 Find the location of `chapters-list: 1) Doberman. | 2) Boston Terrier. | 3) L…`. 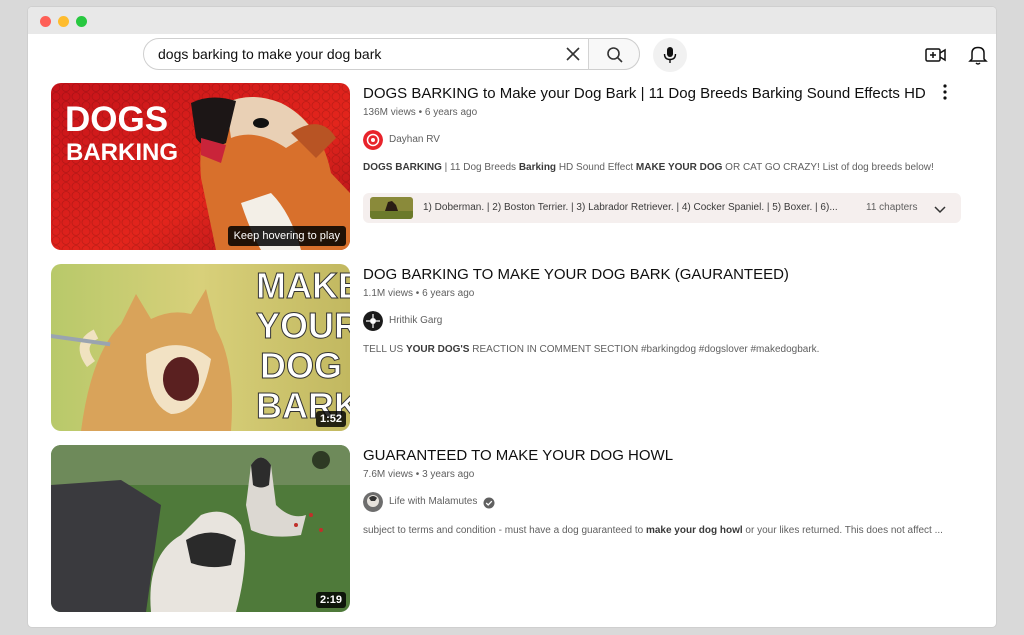

chapters-list: 1) Doberman. | 2) Boston Terrier. | 3) L… is located at coordinates (630, 207).